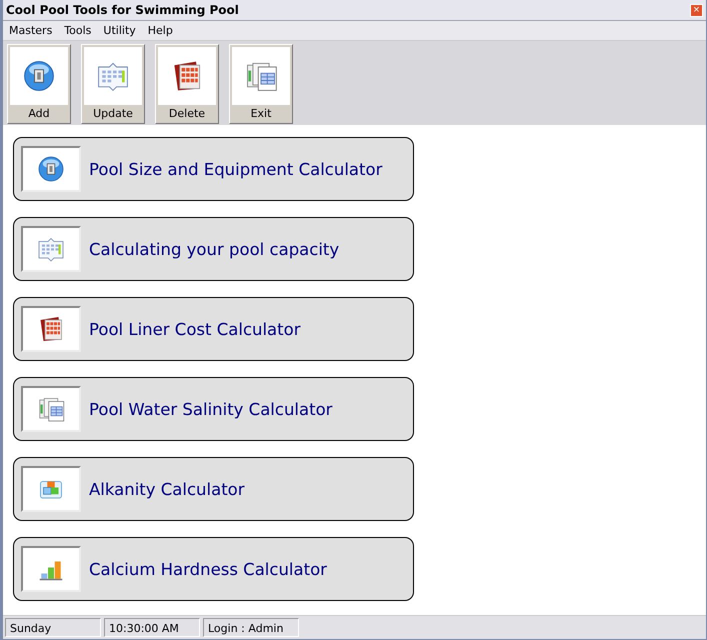  What do you see at coordinates (213, 329) in the screenshot?
I see `calculator-button: Pool Liner Cost Calculator` at bounding box center [213, 329].